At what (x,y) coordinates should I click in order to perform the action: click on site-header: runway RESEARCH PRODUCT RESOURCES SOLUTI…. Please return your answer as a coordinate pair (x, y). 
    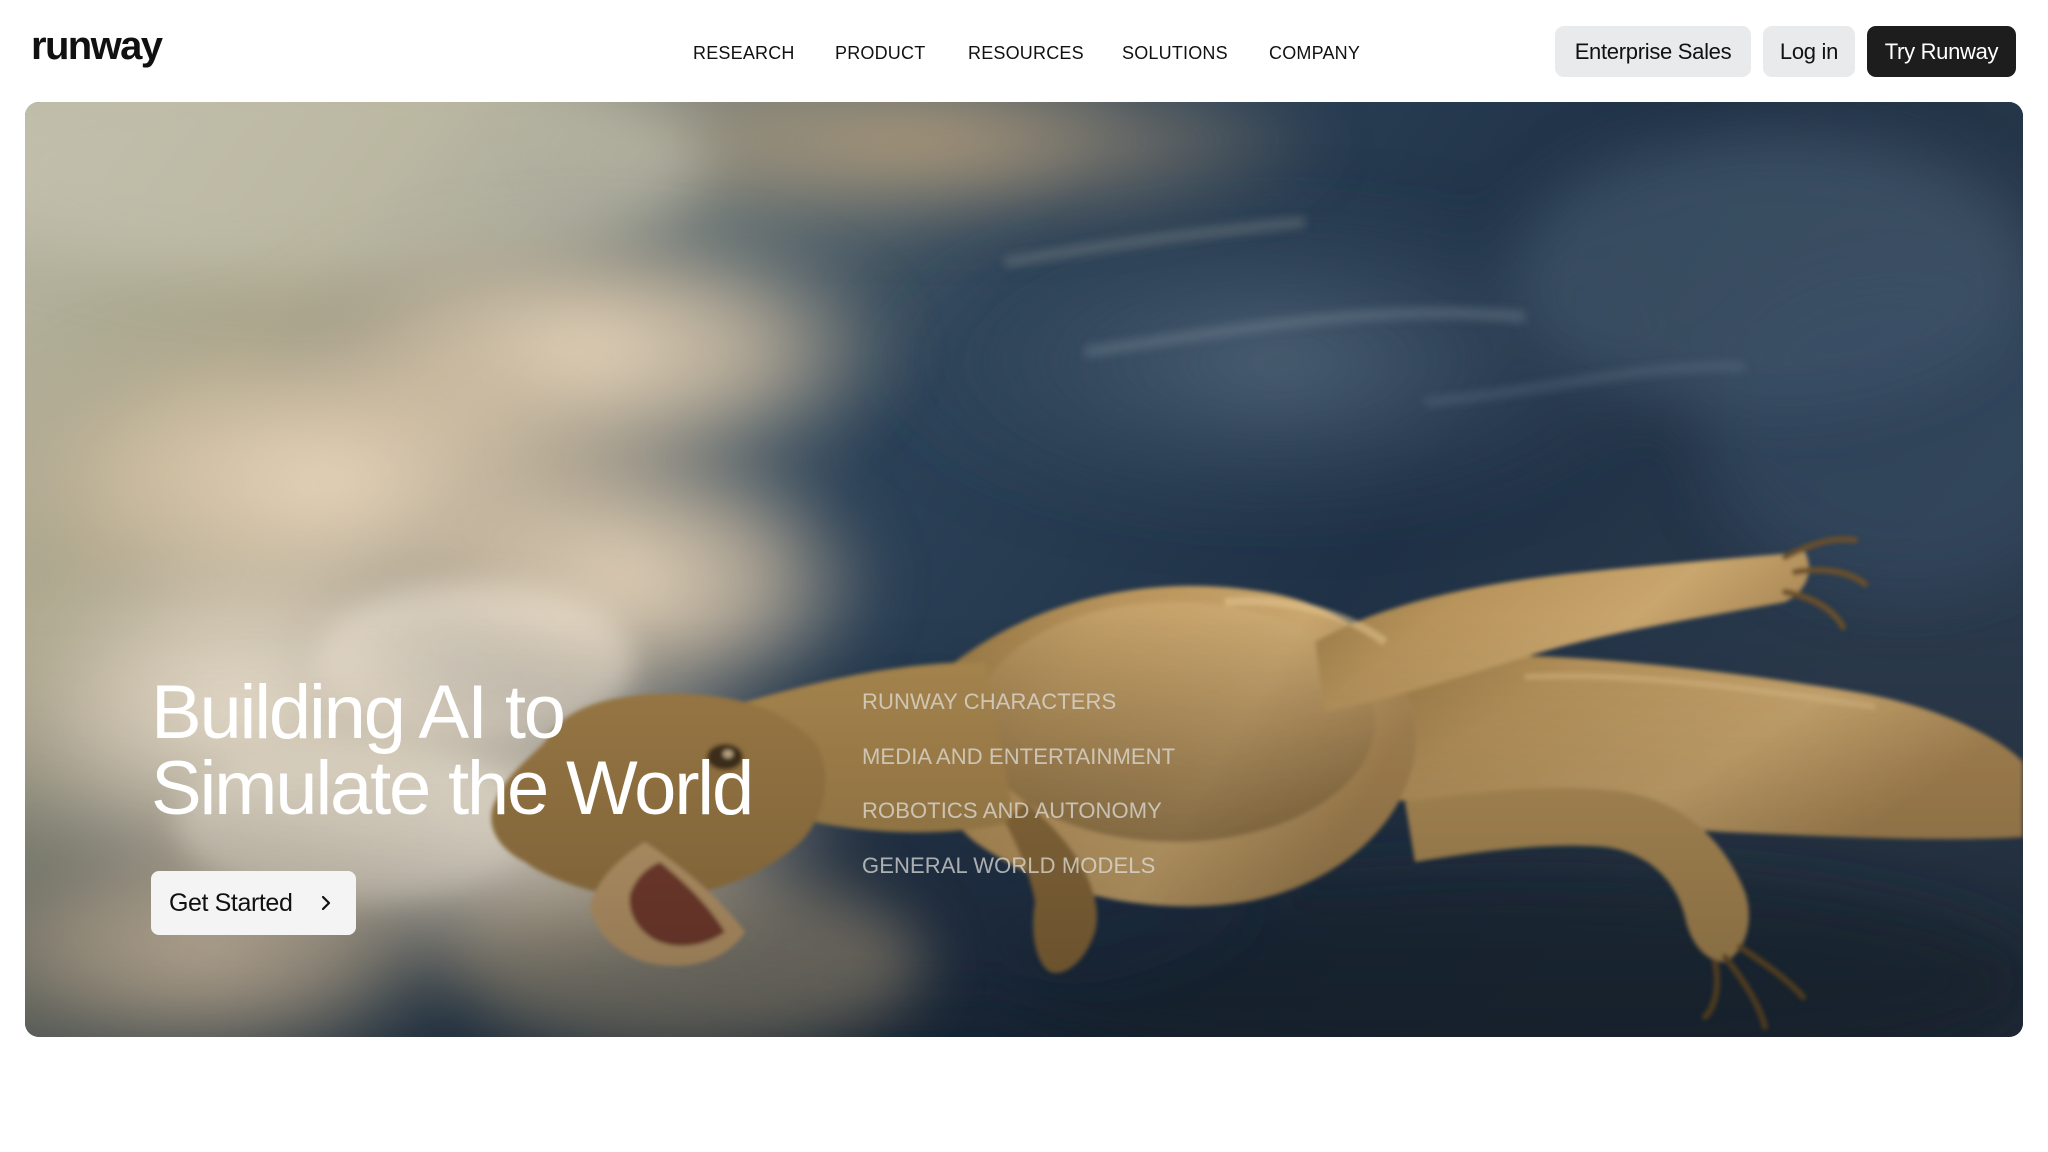
    Looking at the image, I should click on (1024, 51).